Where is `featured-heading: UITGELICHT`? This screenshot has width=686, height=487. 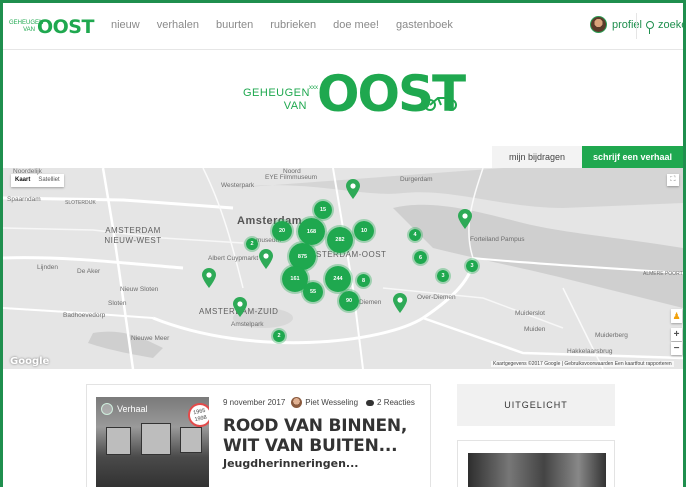
featured-heading: UITGELICHT is located at coordinates (536, 405).